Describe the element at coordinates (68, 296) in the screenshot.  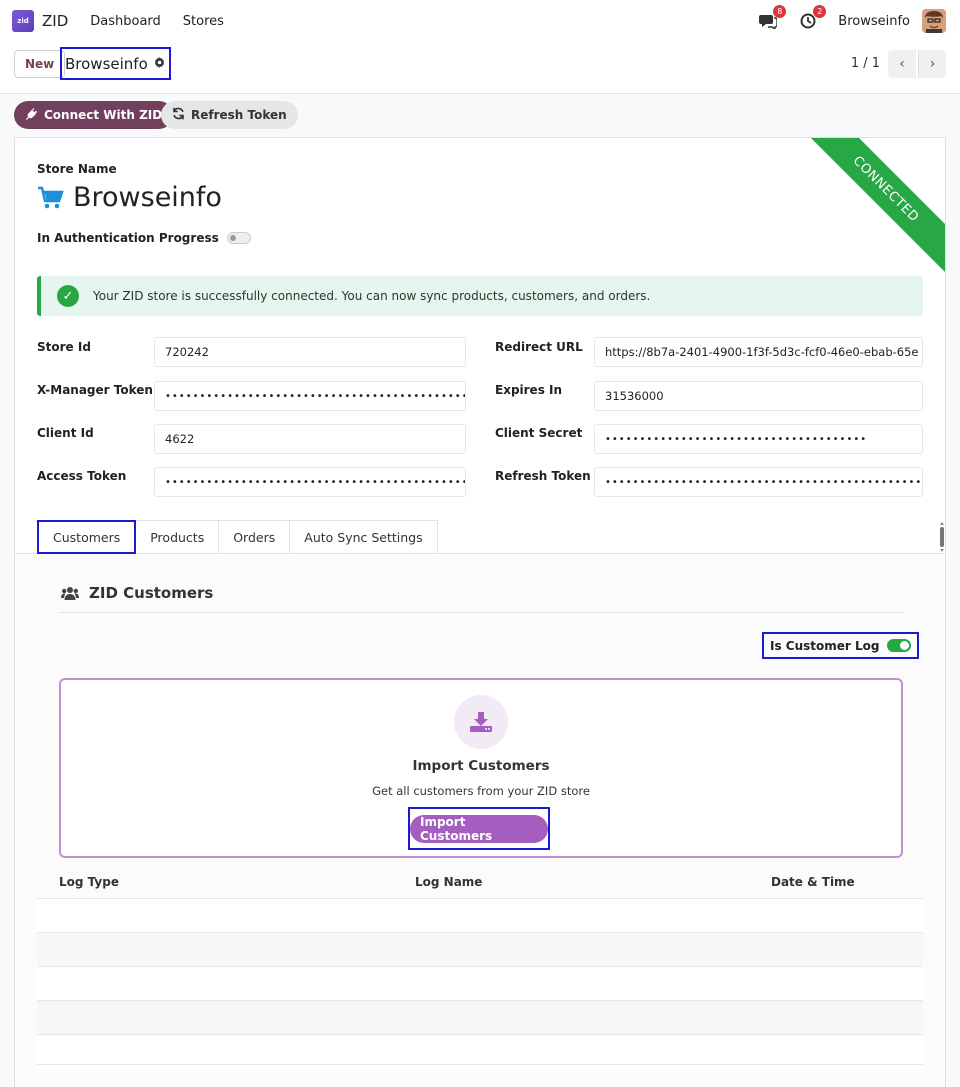
I see `check-circle-icon: ✓` at that location.